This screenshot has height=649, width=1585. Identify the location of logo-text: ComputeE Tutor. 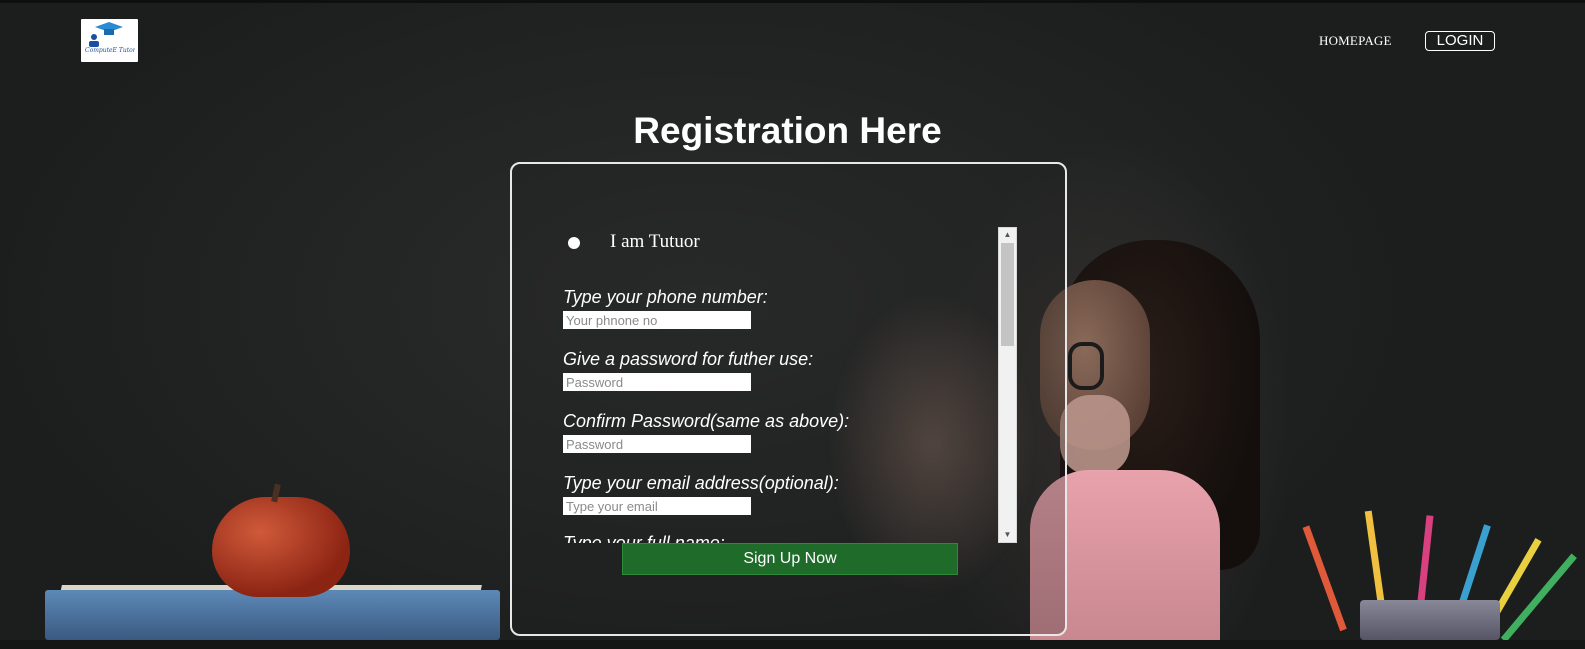
(110, 50).